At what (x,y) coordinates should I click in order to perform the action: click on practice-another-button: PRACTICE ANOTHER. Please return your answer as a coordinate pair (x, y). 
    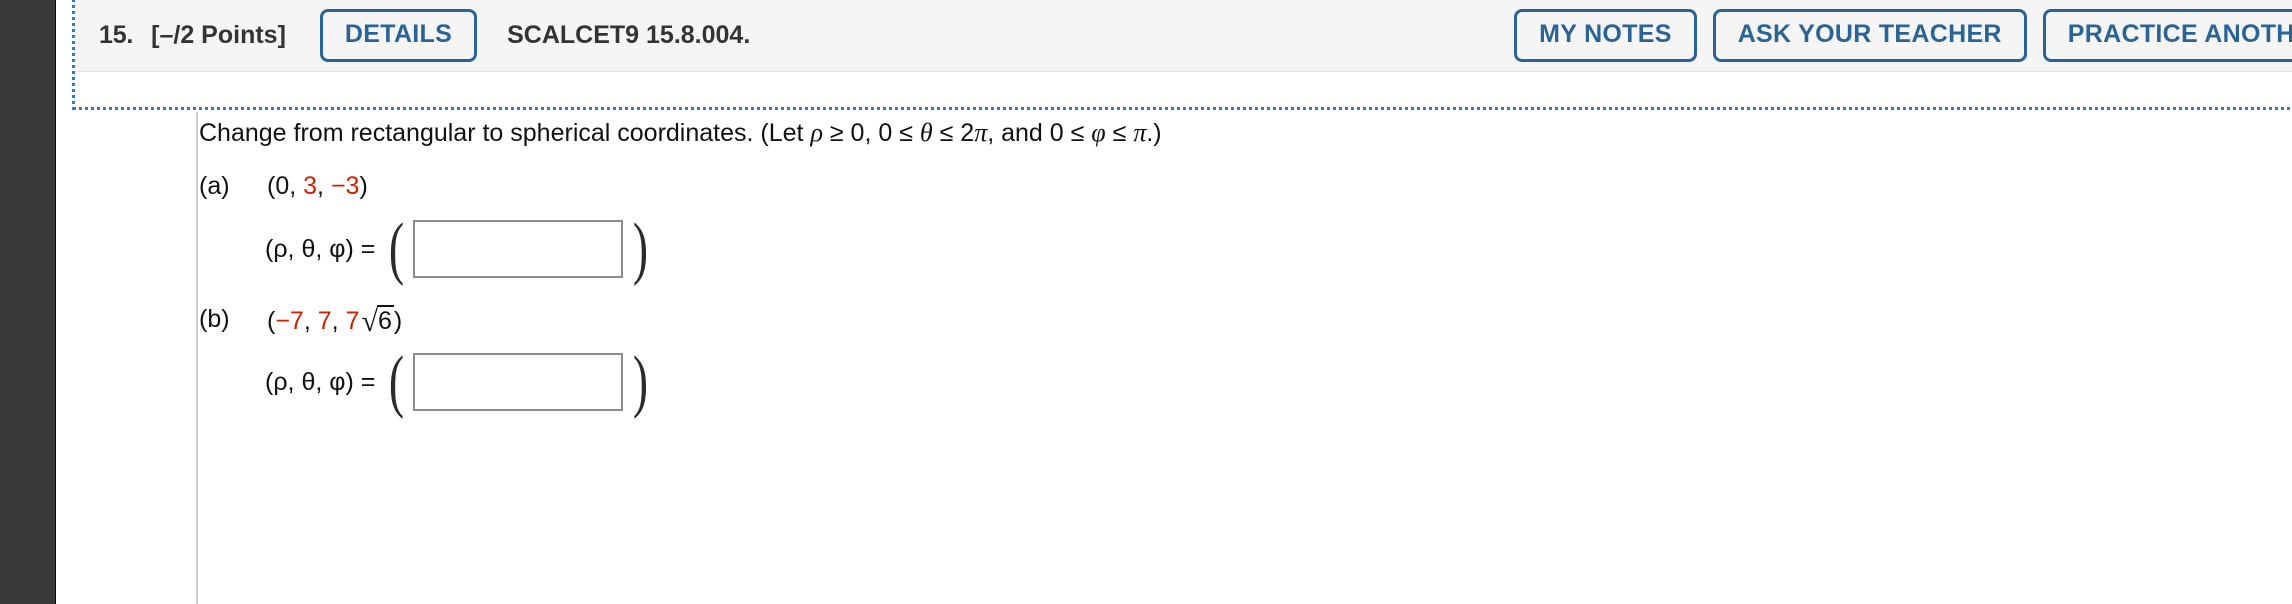
    Looking at the image, I should click on (2167, 35).